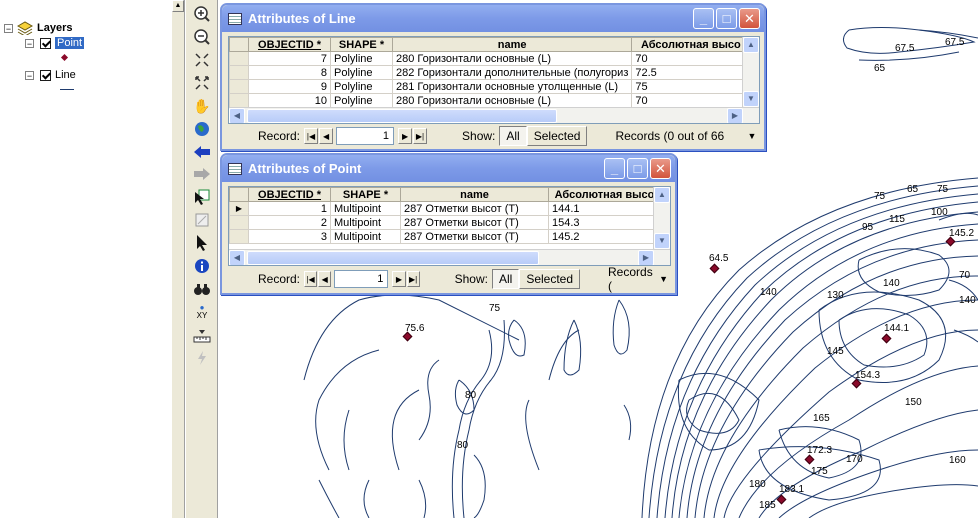  Describe the element at coordinates (311, 136) in the screenshot. I see `first-record-icon: |◀` at that location.